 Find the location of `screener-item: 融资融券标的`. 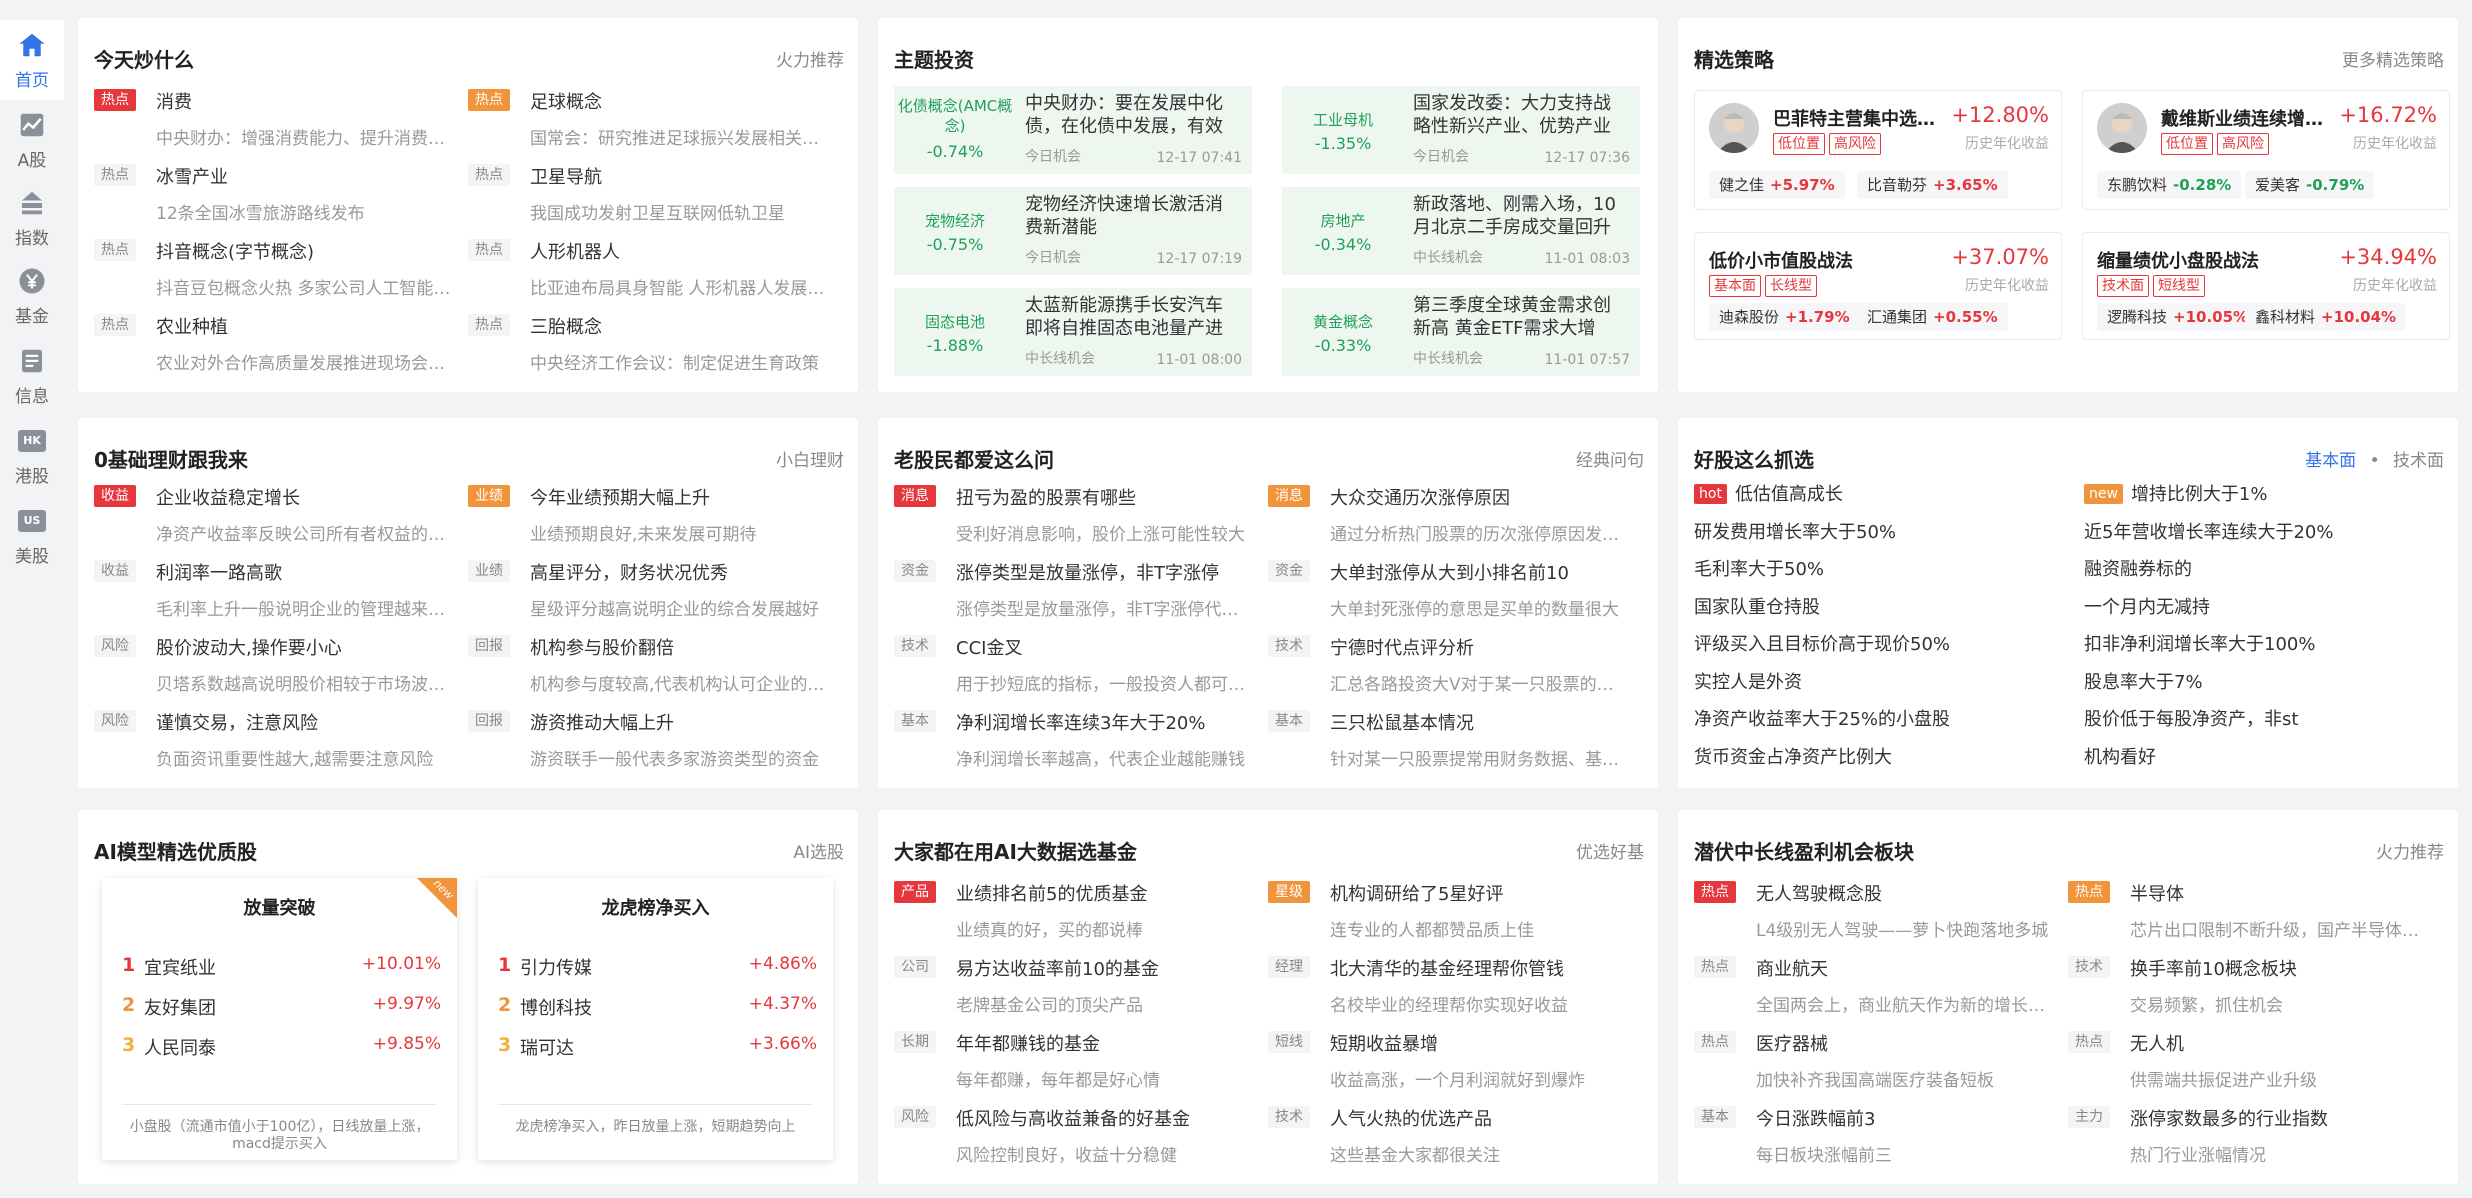

screener-item: 融资融券标的 is located at coordinates (2138, 568).